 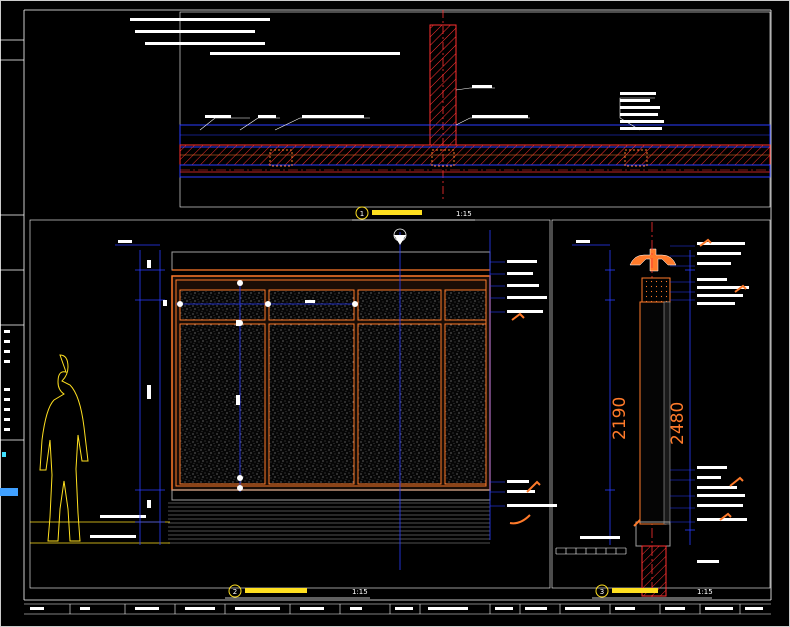 I want to click on dimension-2480: 2480, so click(x=678, y=423).